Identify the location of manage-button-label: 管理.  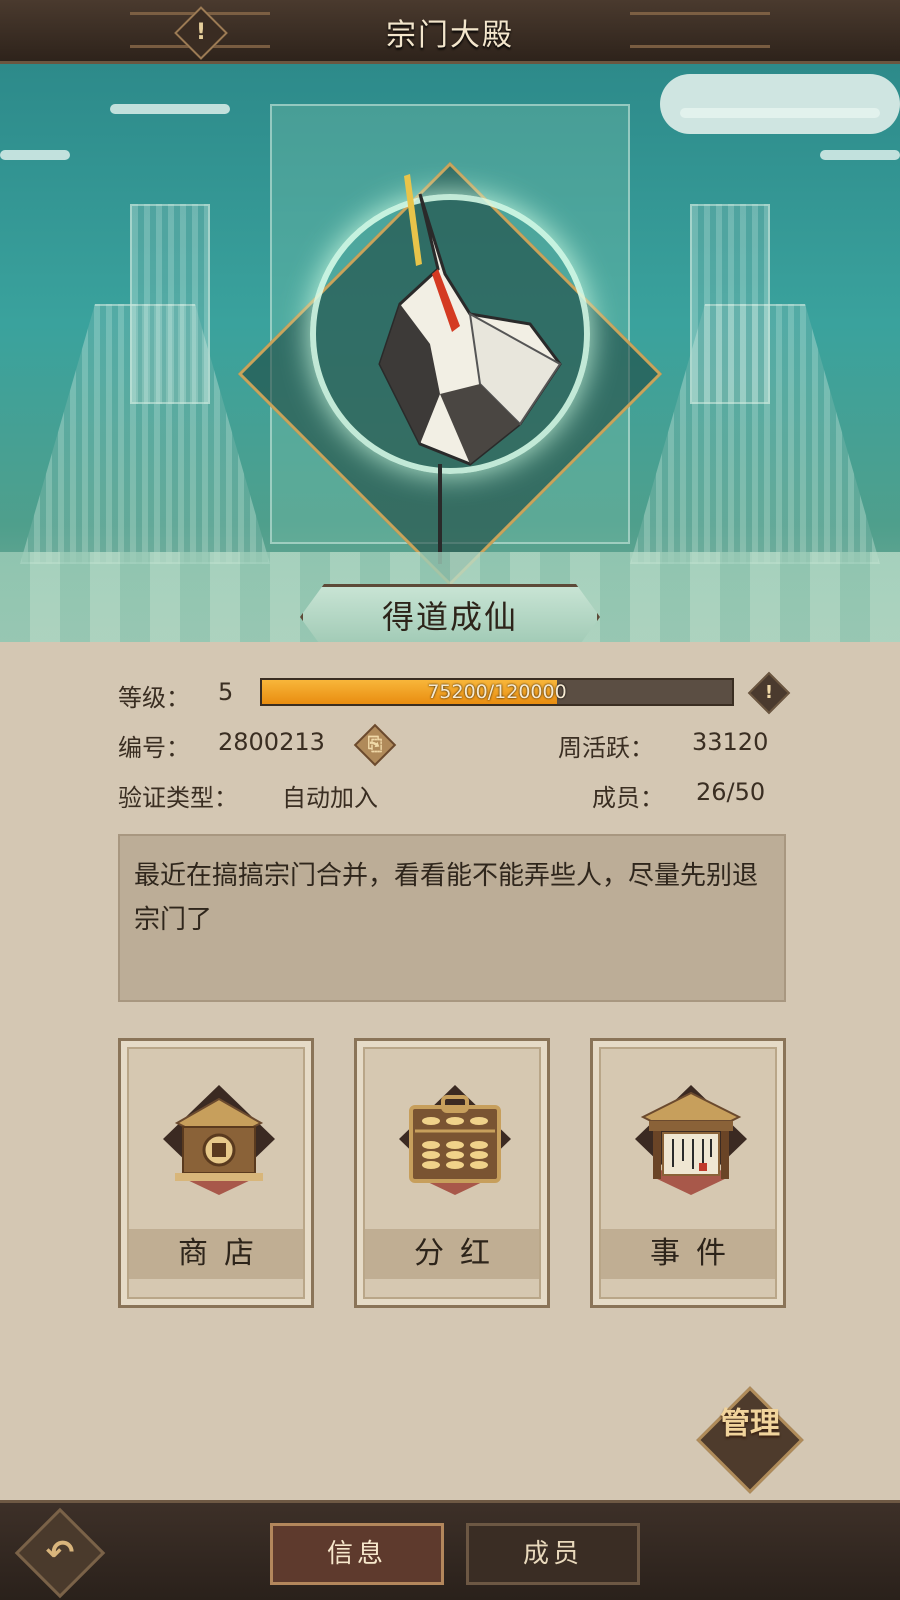
(750, 1424).